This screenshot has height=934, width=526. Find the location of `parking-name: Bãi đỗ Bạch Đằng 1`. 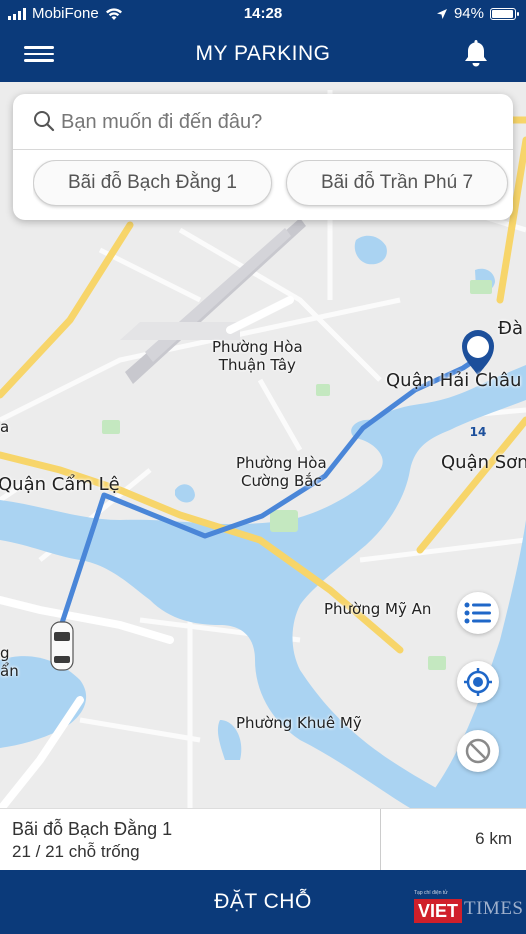

parking-name: Bãi đỗ Bạch Đằng 1 is located at coordinates (92, 829).